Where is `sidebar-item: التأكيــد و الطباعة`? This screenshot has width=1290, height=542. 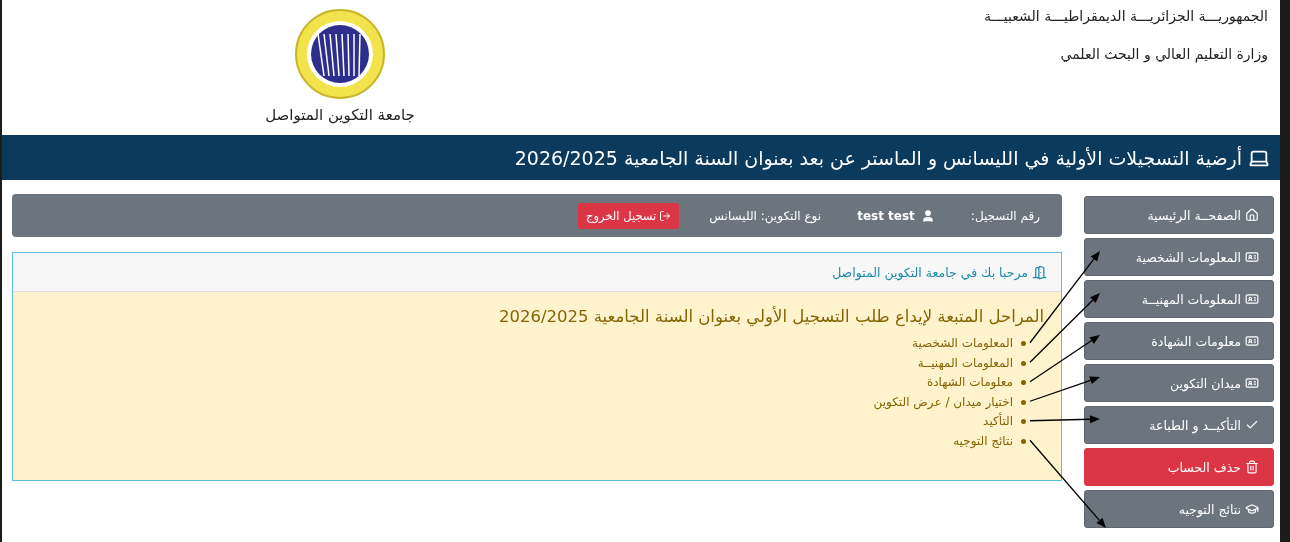
sidebar-item: التأكيــد و الطباعة is located at coordinates (1179, 425).